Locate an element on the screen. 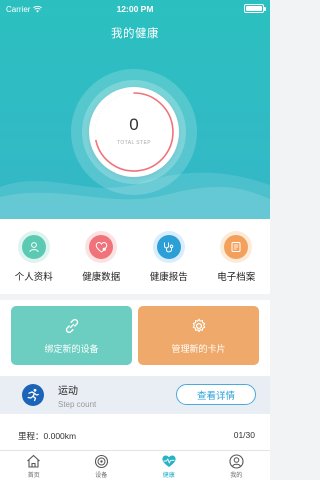 This screenshot has width=320, height=480. quick-actions: 个人资料 健康数据 健康报告 电子档案 is located at coordinates (135, 256).